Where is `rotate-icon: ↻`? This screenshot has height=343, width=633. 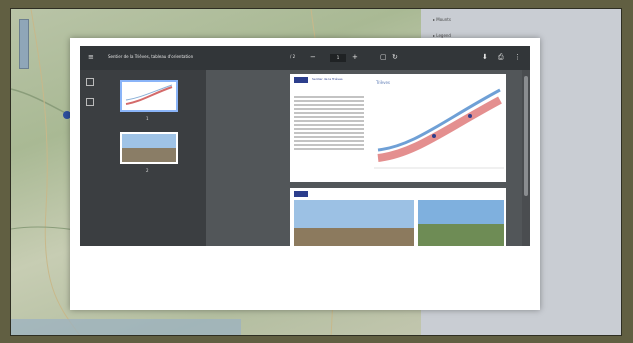 rotate-icon: ↻ is located at coordinates (395, 57).